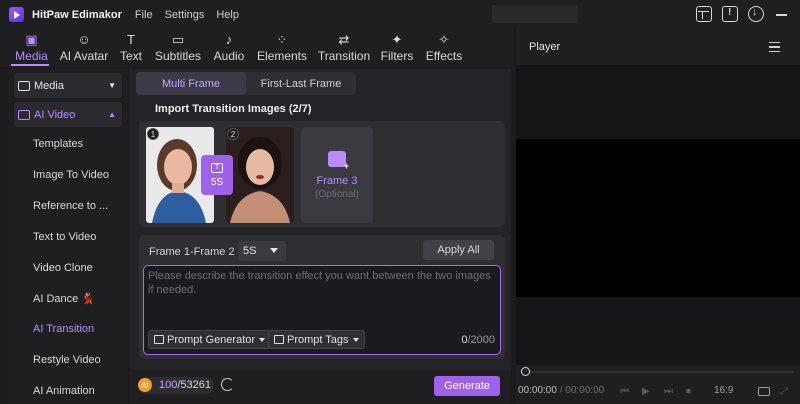 The width and height of the screenshot is (800, 404). Describe the element at coordinates (63, 268) in the screenshot. I see `sidebar-item-video-clone: Video Clone` at that location.